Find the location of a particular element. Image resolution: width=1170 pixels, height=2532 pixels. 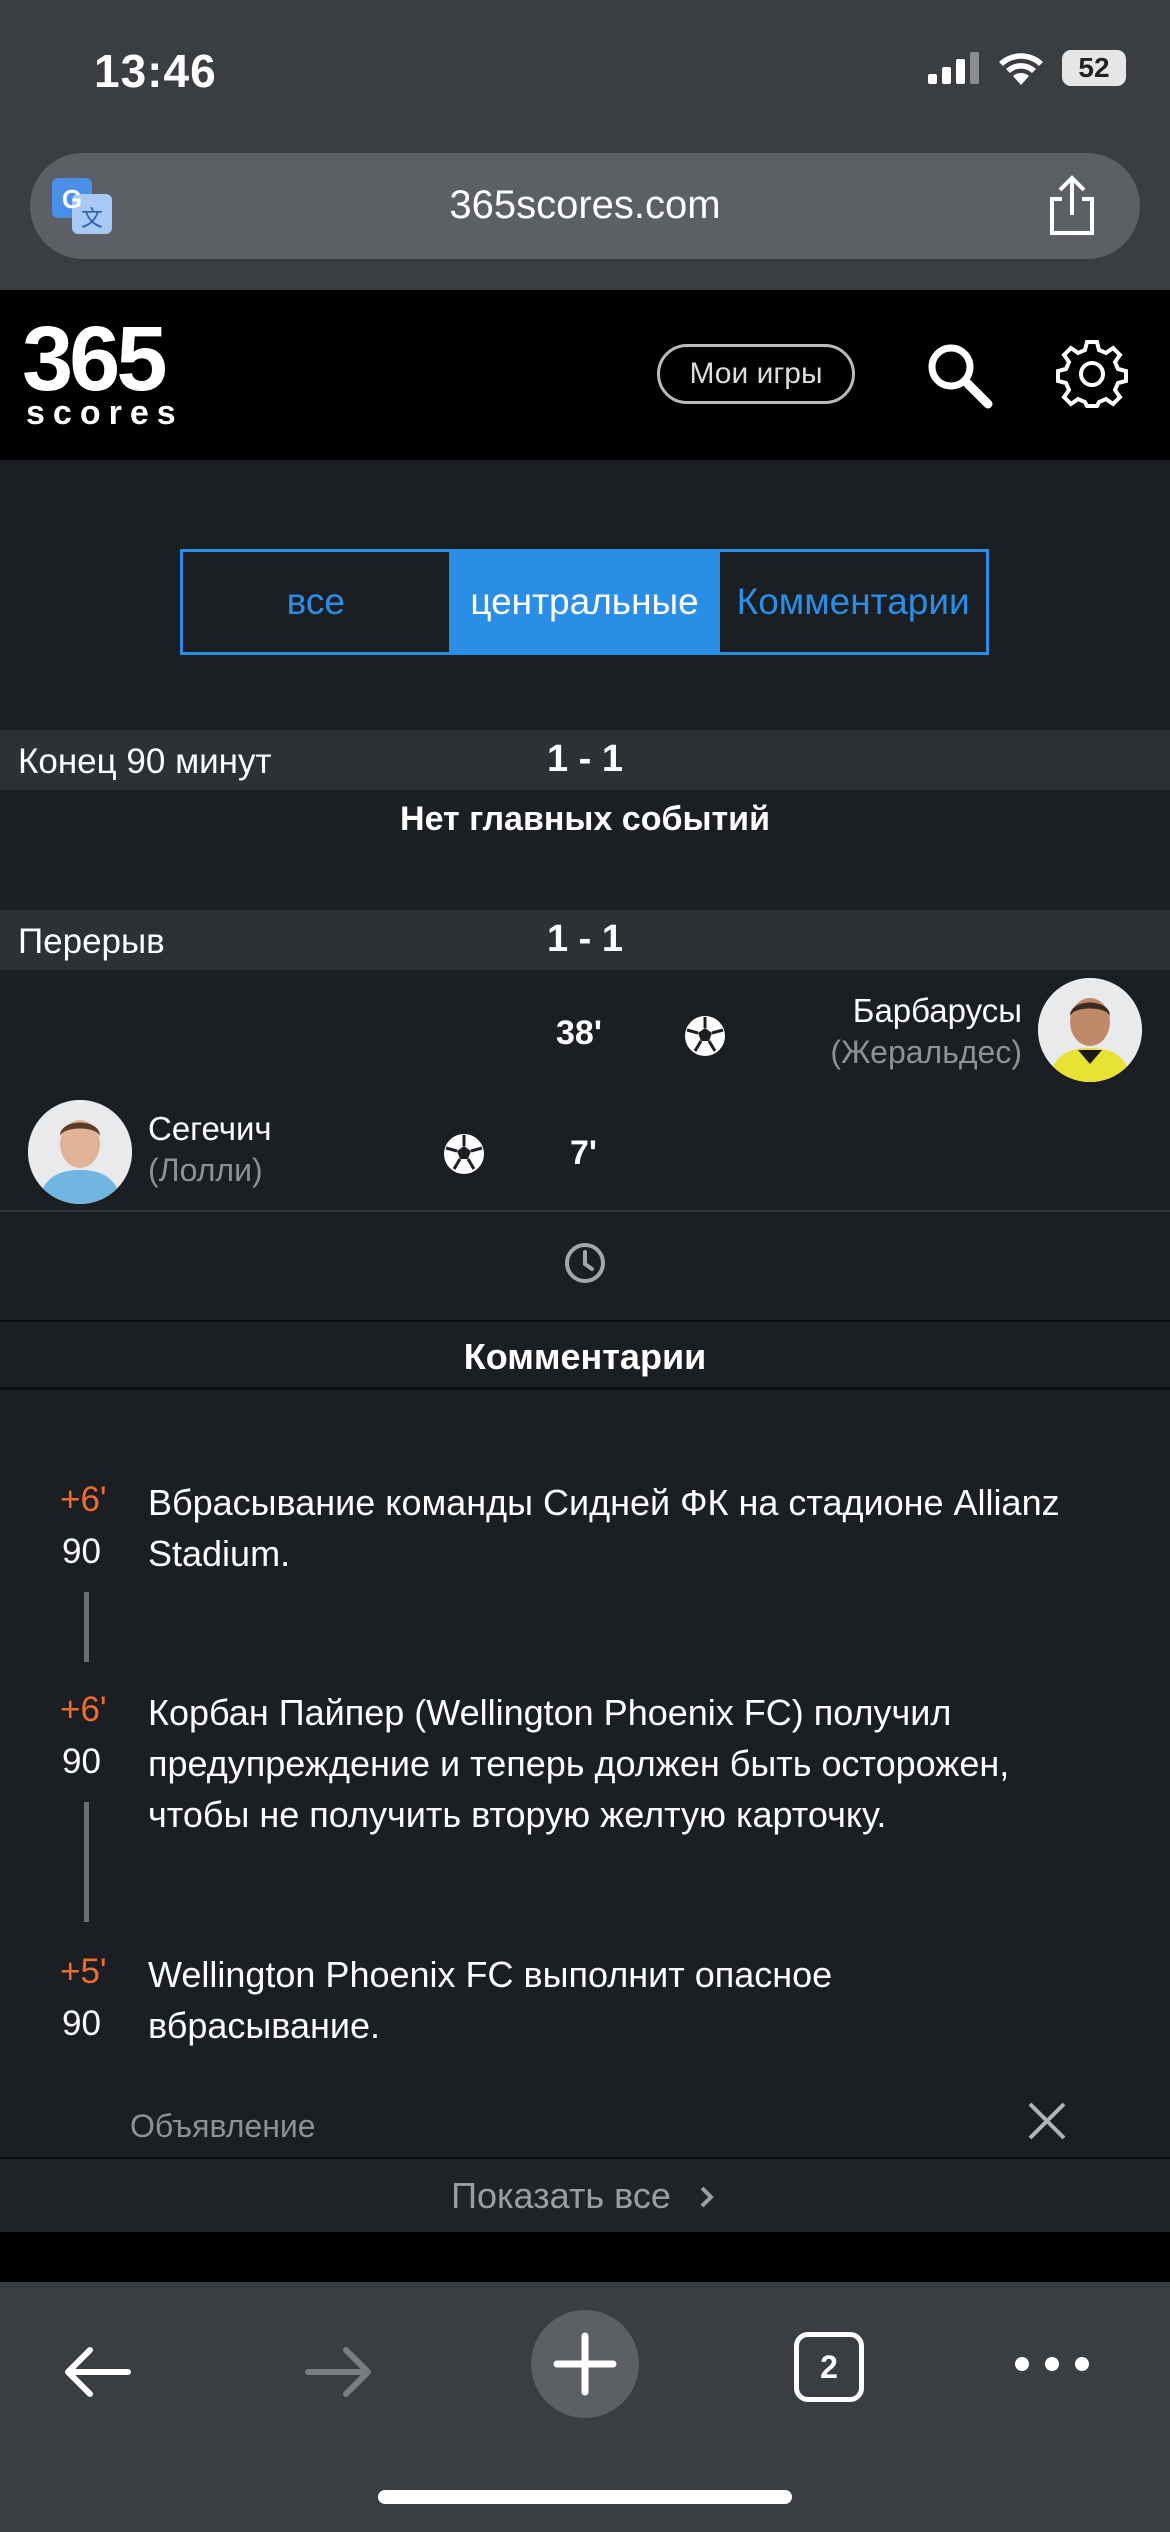

show-all-label: Показать все is located at coordinates (561, 2195).